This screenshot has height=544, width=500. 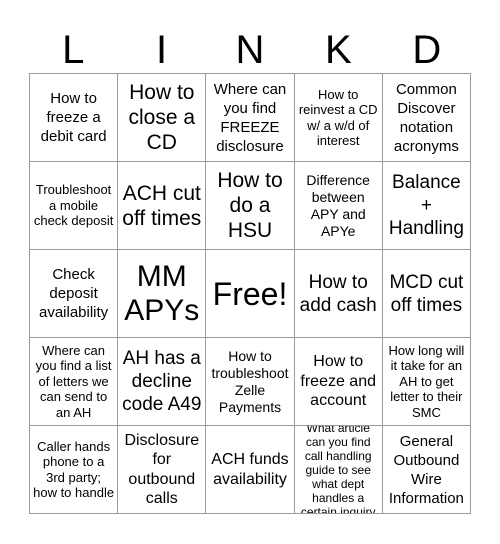 I want to click on bingo-cell: Difference between APY and APYe, so click(x=338, y=206).